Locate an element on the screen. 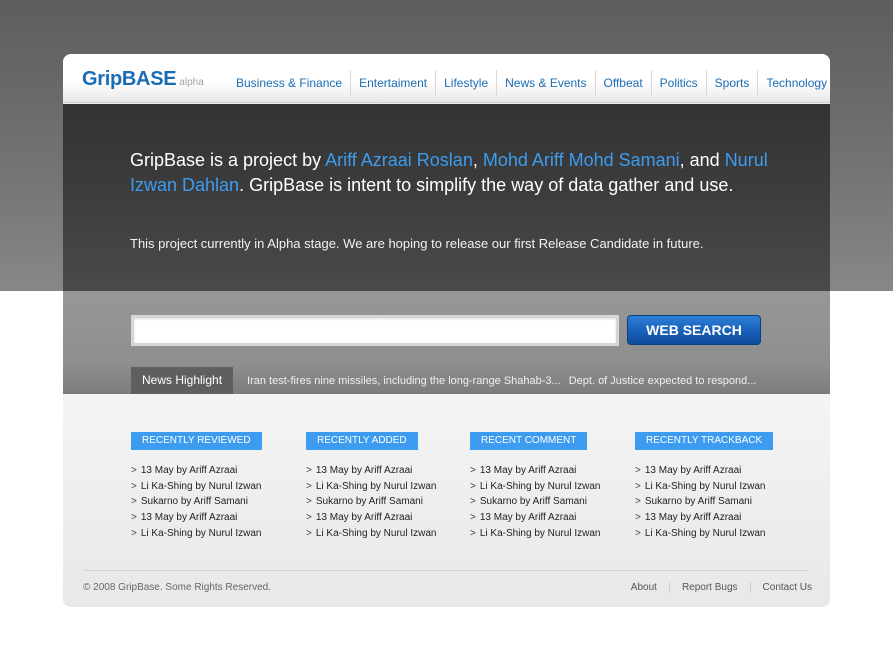 This screenshot has height=670, width=893. hero-intro-prefix: GripBase is a project by is located at coordinates (228, 160).